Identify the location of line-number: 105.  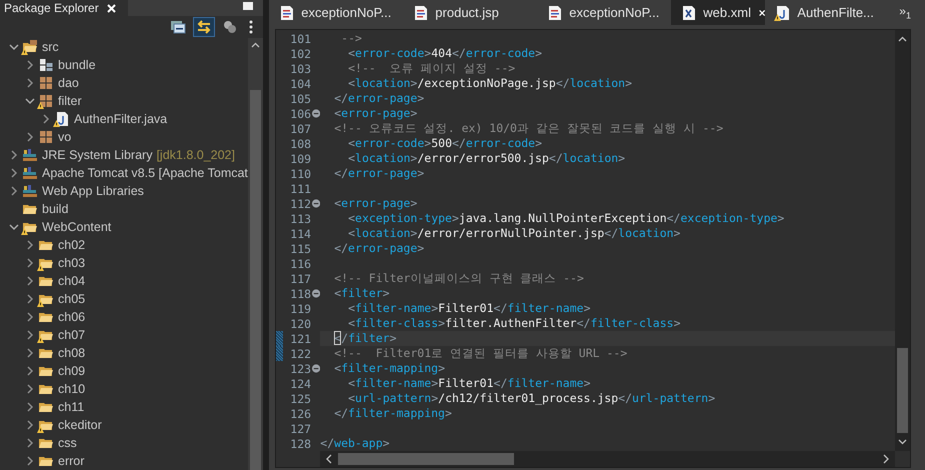
(300, 99).